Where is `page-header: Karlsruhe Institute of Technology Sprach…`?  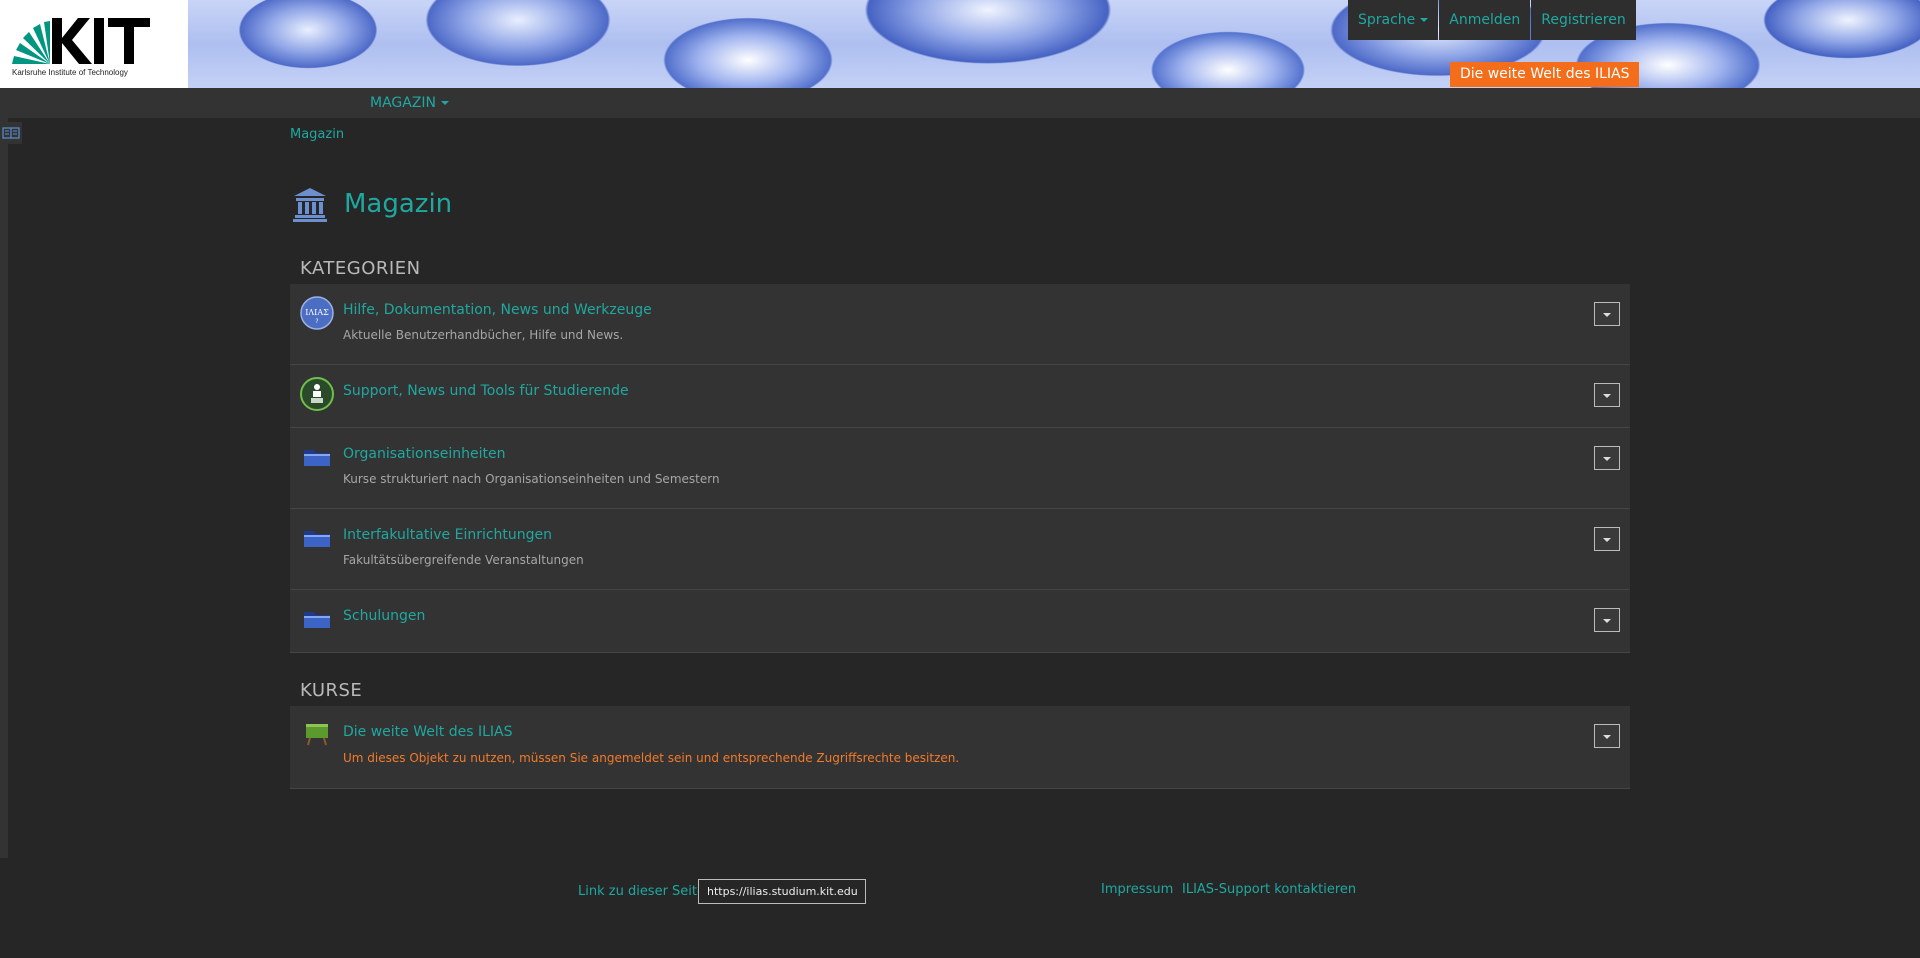 page-header: Karlsruhe Institute of Technology Sprach… is located at coordinates (960, 44).